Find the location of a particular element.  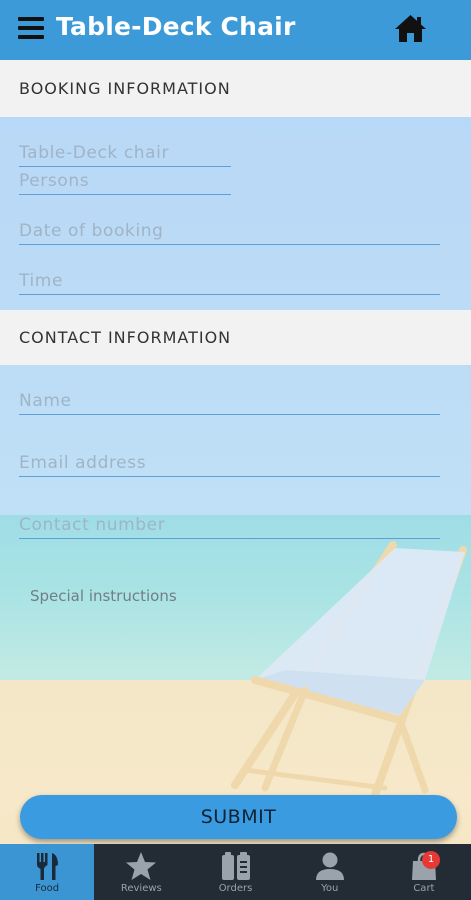

email-address-input is located at coordinates (229, 463).